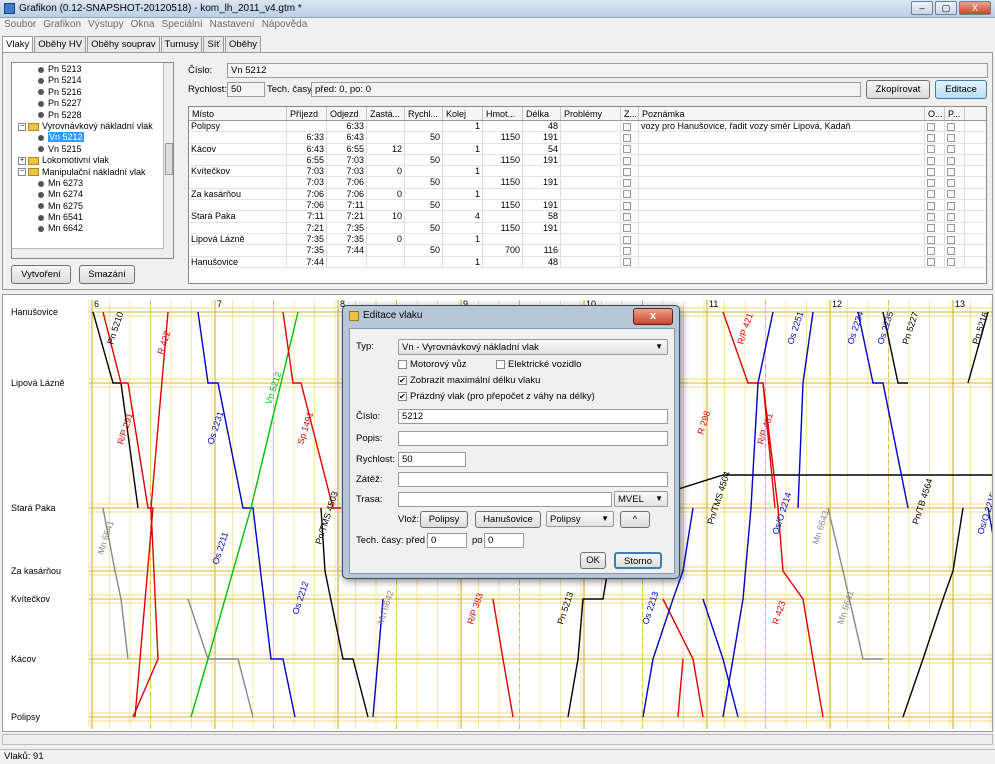  Describe the element at coordinates (88, 217) in the screenshot. I see `tree-item: Mn 6541` at that location.